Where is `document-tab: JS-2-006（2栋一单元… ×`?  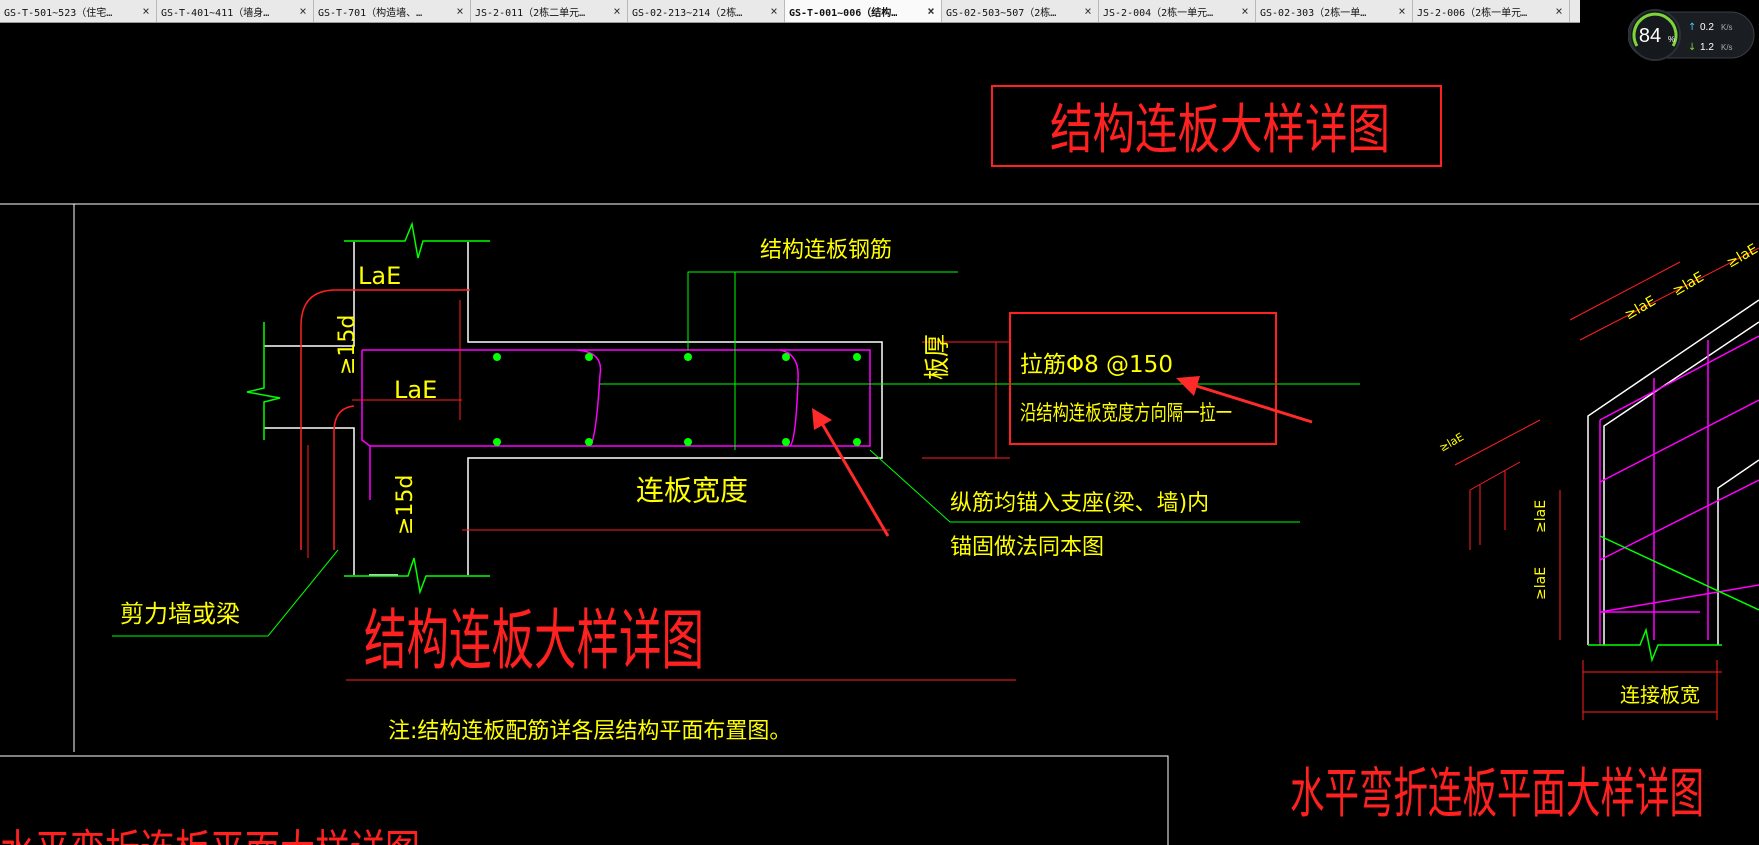 document-tab: JS-2-006（2栋一单元… × is located at coordinates (1491, 11).